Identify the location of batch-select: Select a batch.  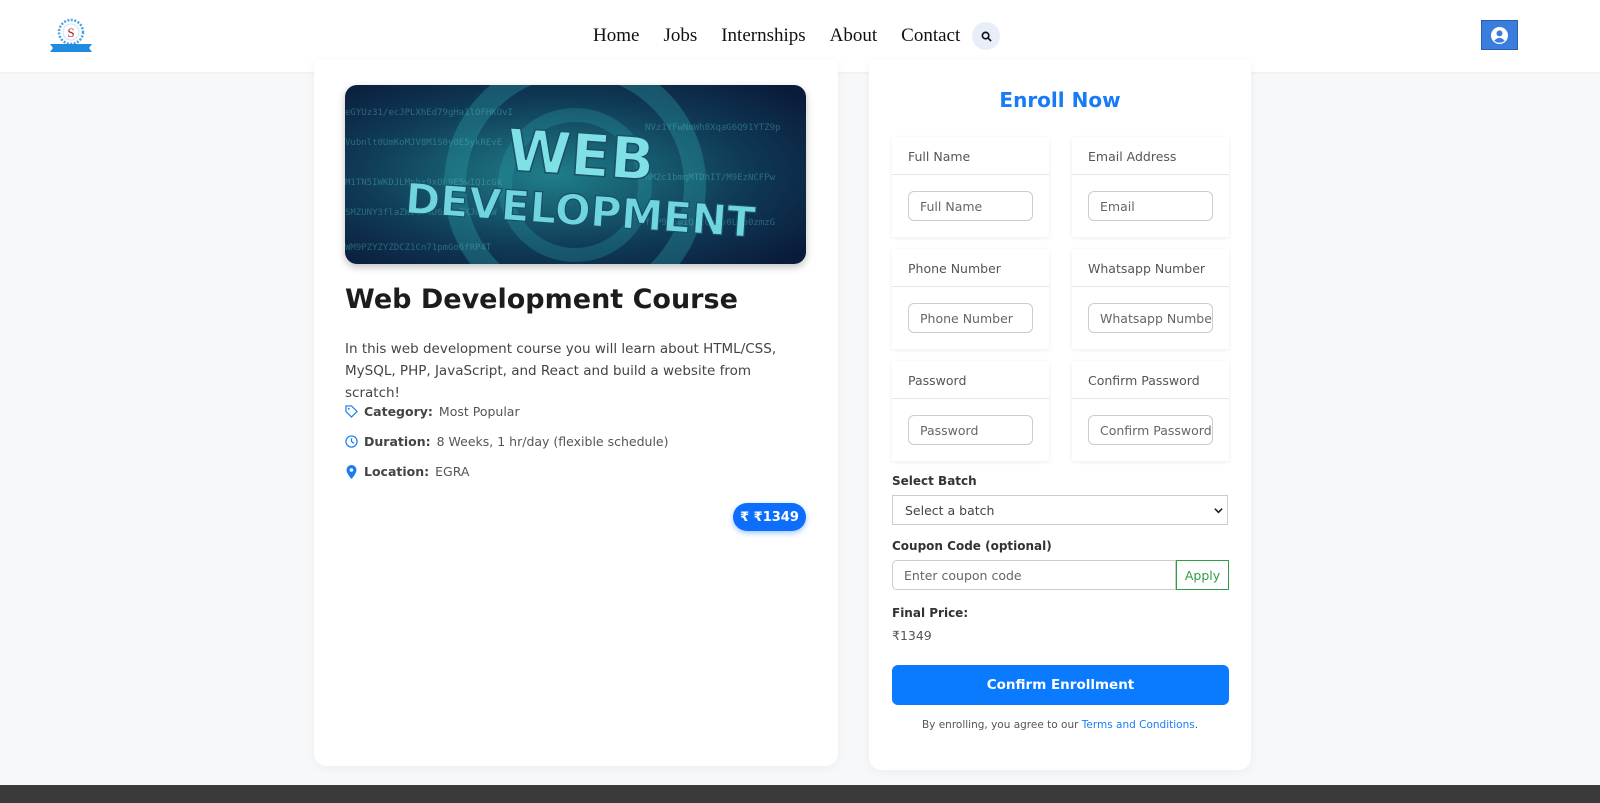
(1060, 510).